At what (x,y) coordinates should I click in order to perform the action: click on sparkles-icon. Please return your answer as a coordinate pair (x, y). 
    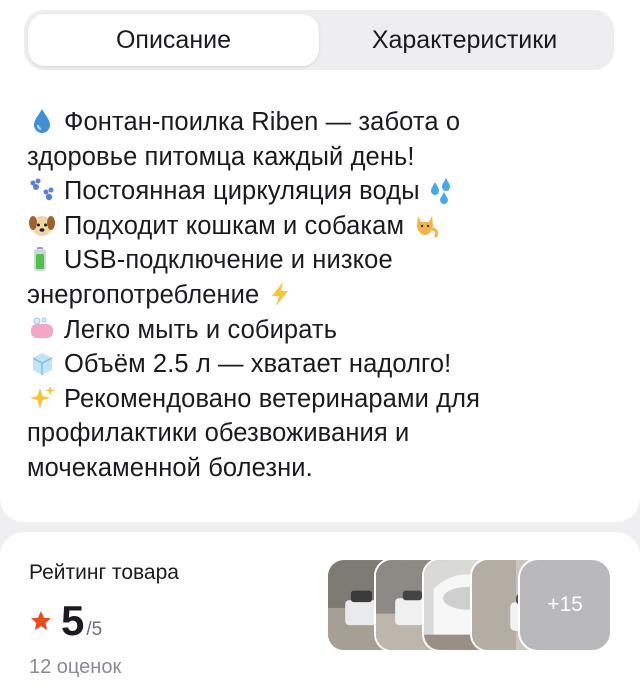
    Looking at the image, I should click on (42, 397).